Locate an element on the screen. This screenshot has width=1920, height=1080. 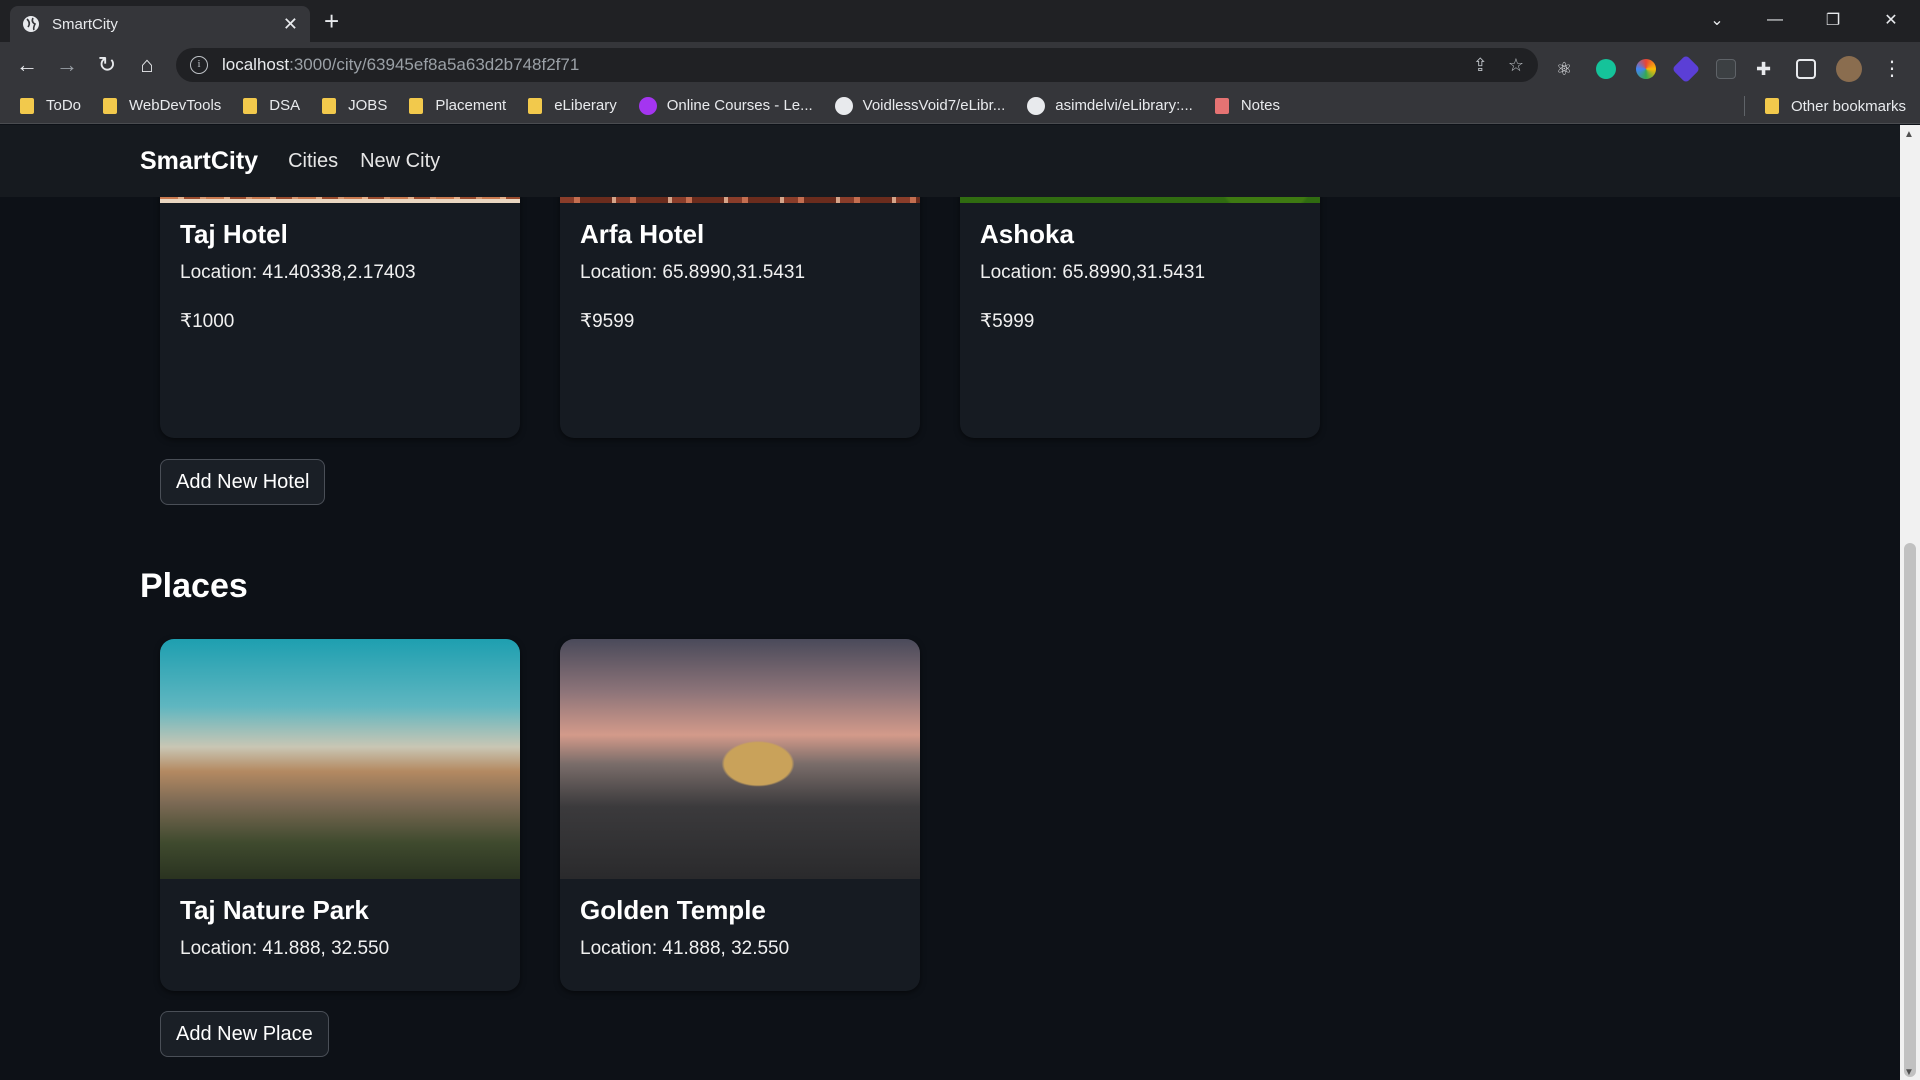
side-panel-icon is located at coordinates (1806, 69).